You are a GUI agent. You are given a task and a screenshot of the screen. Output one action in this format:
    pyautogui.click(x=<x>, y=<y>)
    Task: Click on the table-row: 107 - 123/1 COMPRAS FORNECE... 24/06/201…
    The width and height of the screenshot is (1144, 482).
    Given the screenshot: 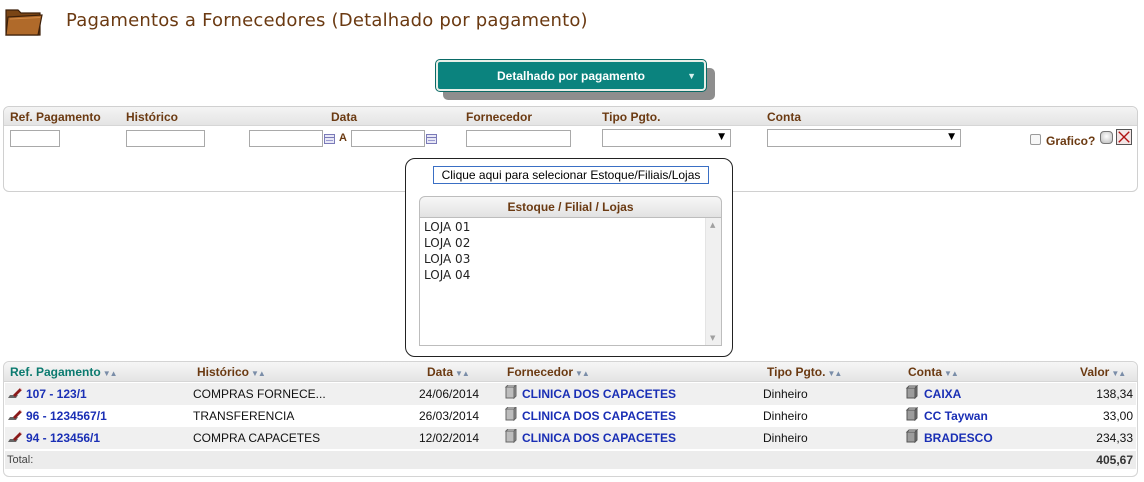 What is the action you would take?
    pyautogui.click(x=570, y=394)
    